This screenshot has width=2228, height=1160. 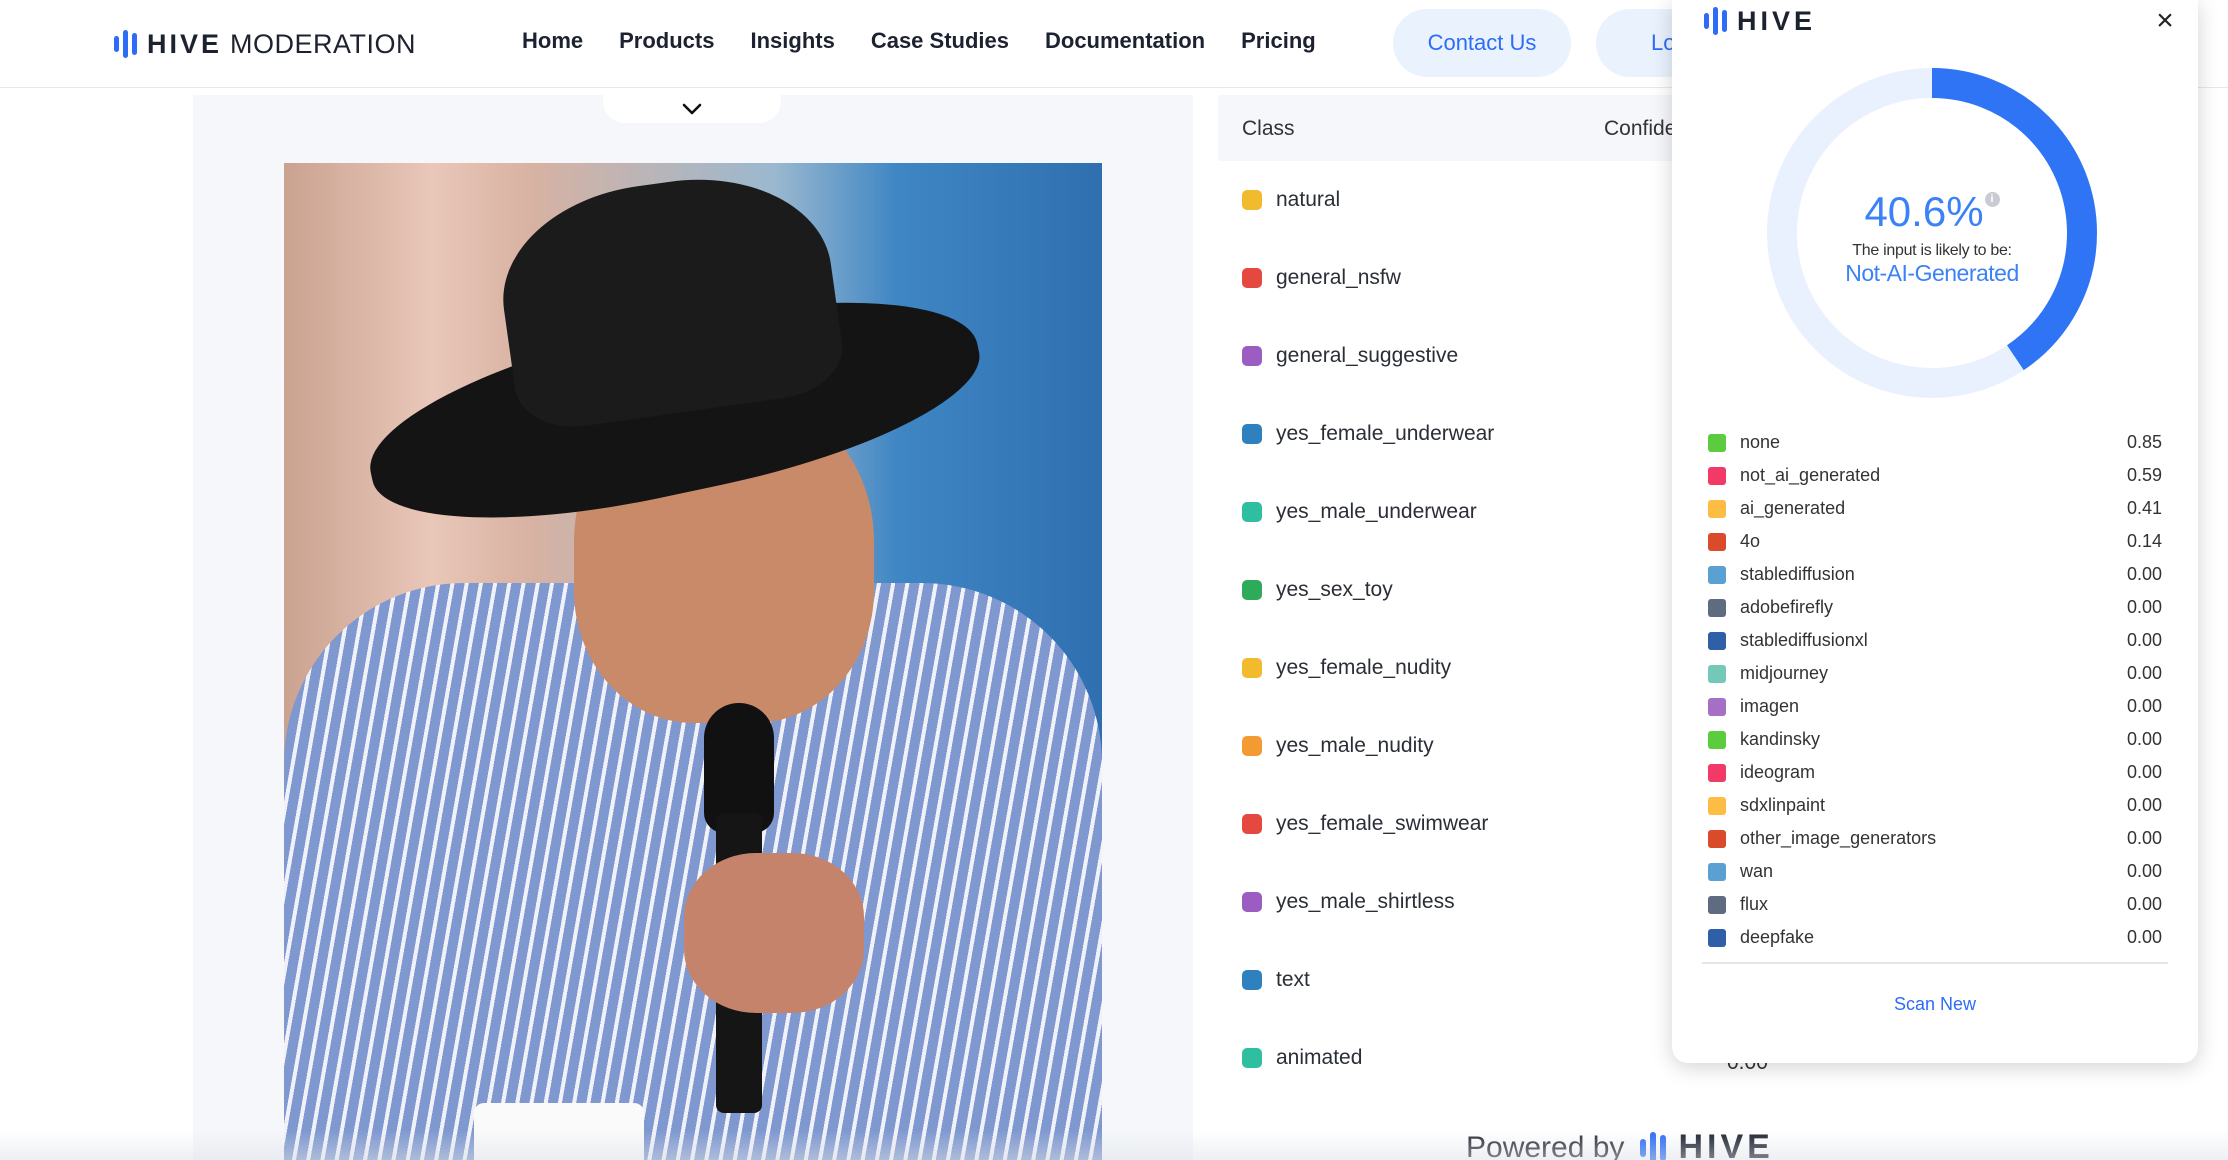 I want to click on class-label: yes_female_swimwear, so click(x=1382, y=823).